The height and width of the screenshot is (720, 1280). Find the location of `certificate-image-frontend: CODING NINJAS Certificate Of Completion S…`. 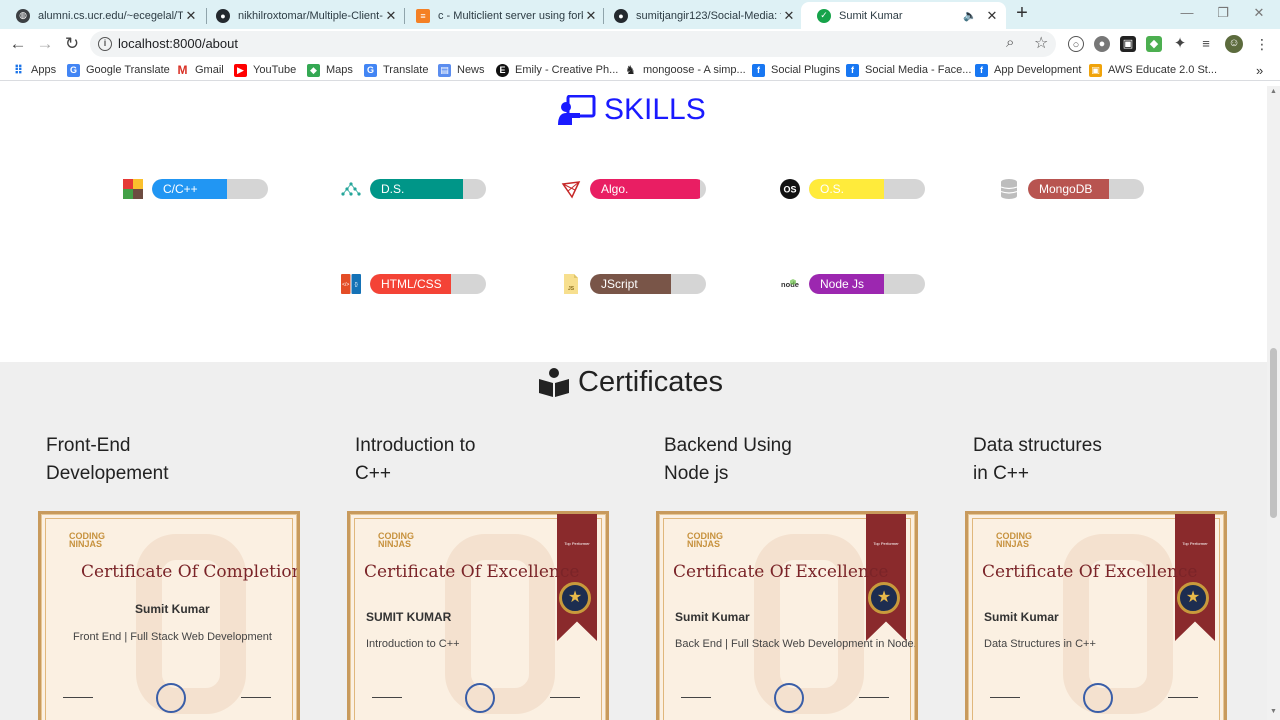

certificate-image-frontend: CODING NINJAS Certificate Of Completion S… is located at coordinates (169, 615).